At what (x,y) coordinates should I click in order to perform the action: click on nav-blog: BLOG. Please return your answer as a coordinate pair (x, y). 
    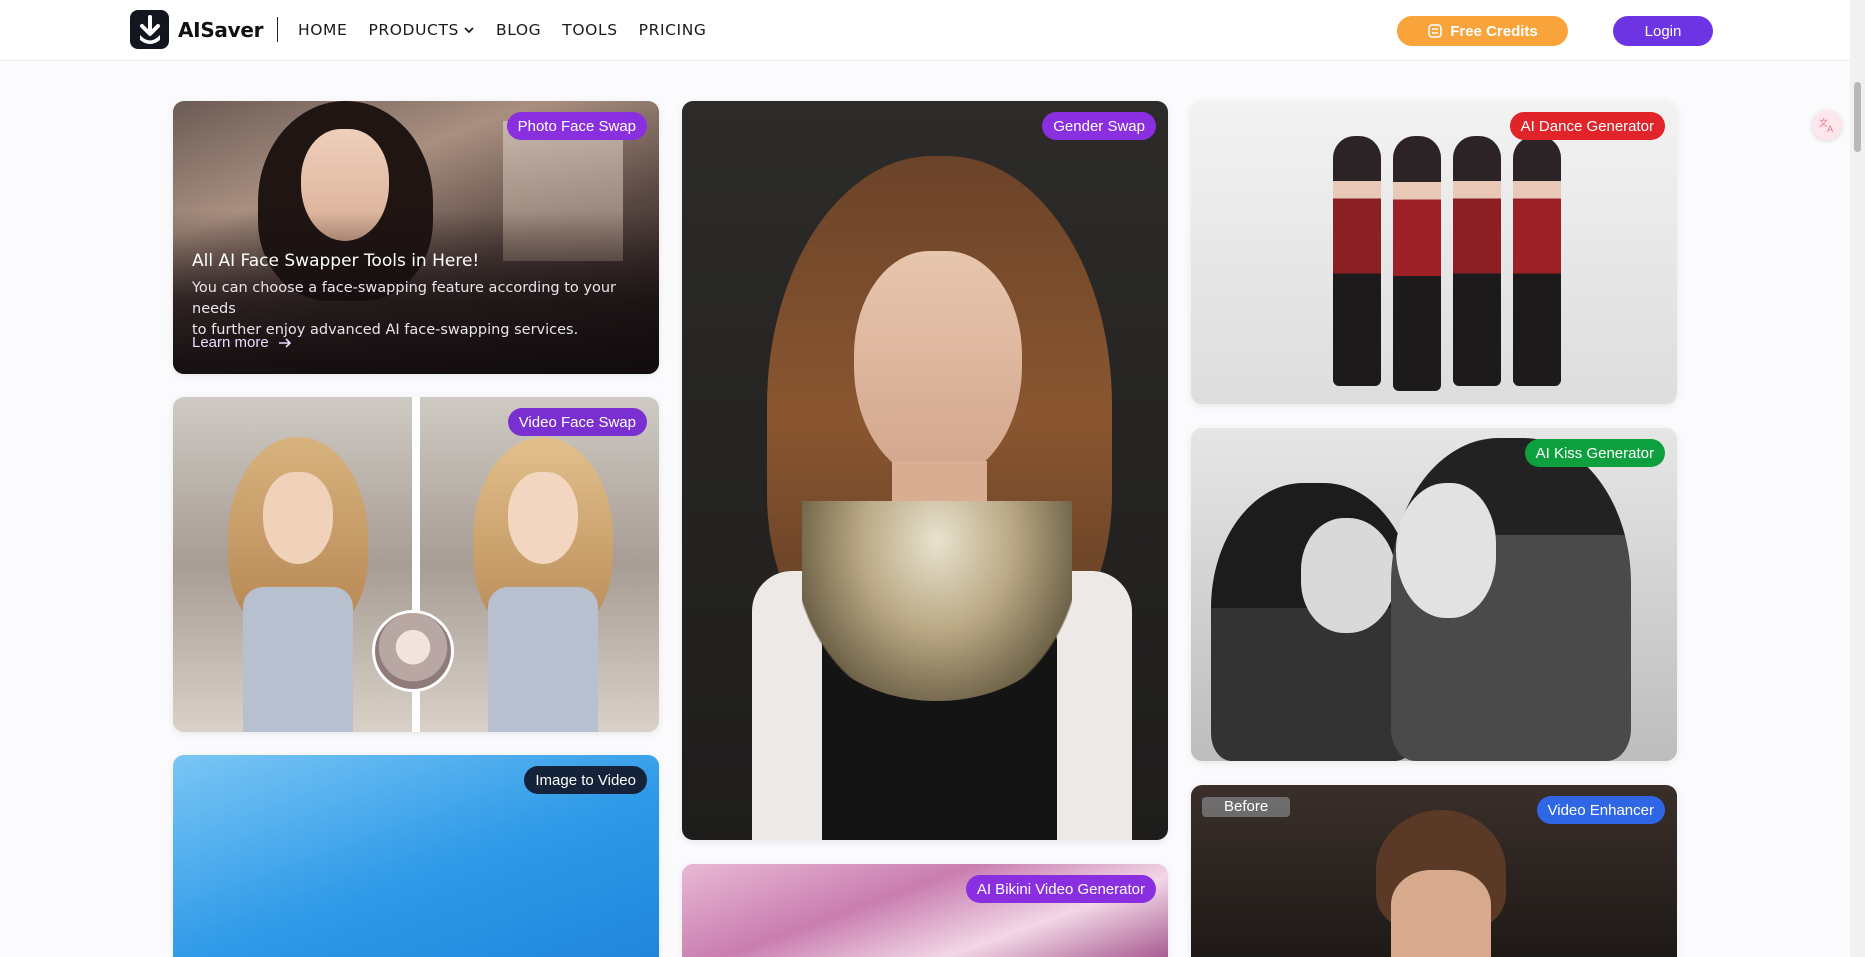
    Looking at the image, I should click on (518, 30).